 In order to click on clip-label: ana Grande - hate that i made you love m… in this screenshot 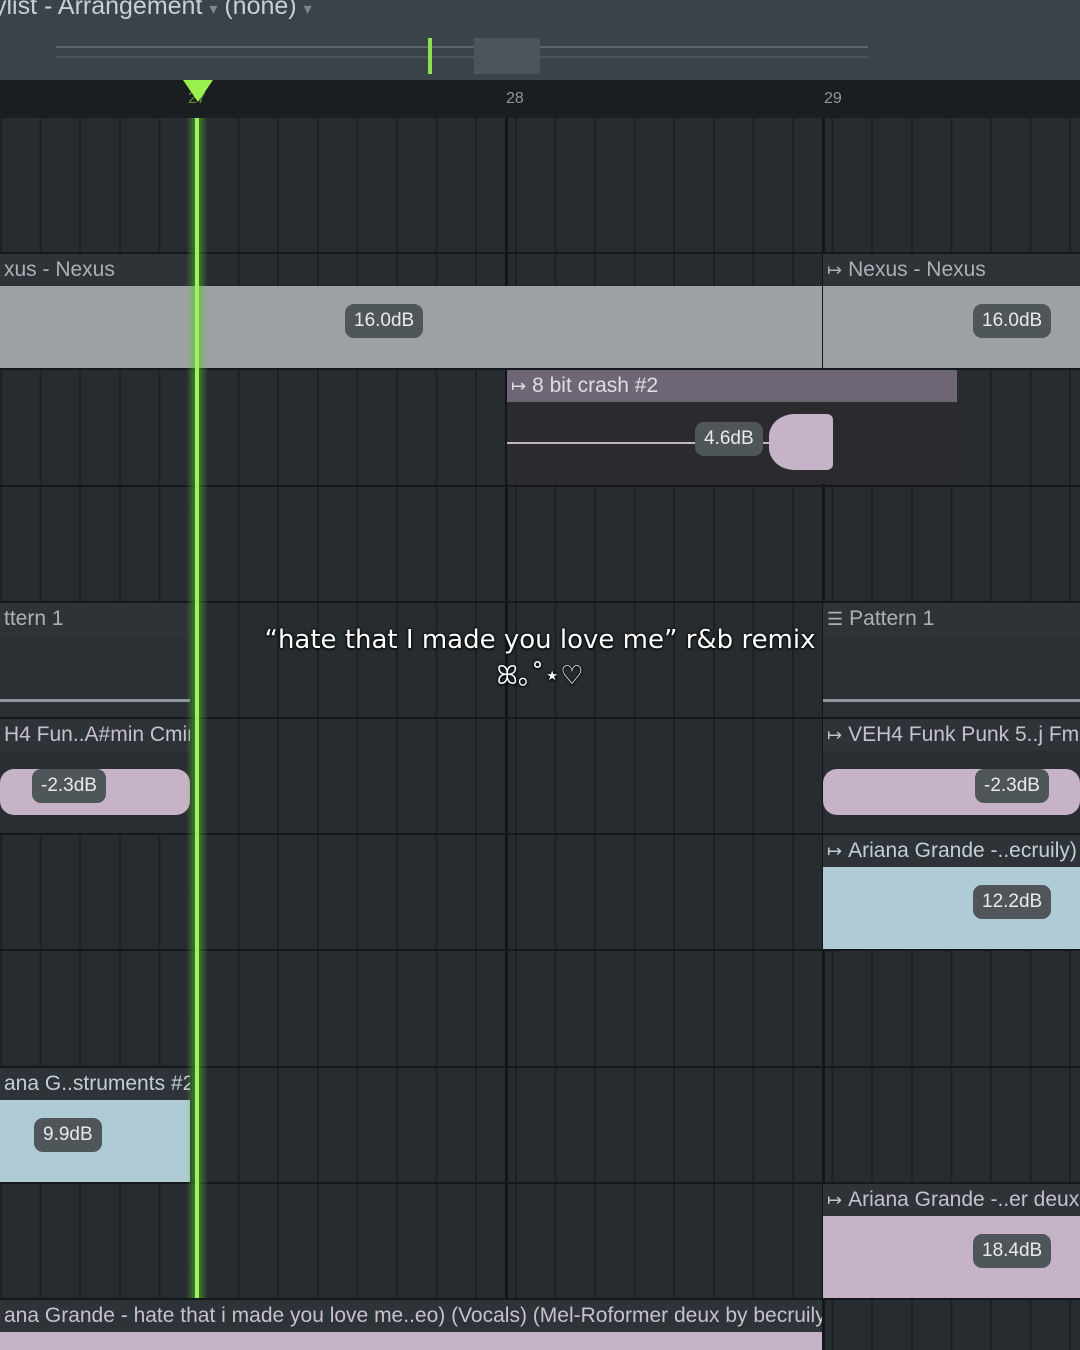, I will do `click(413, 1315)`.